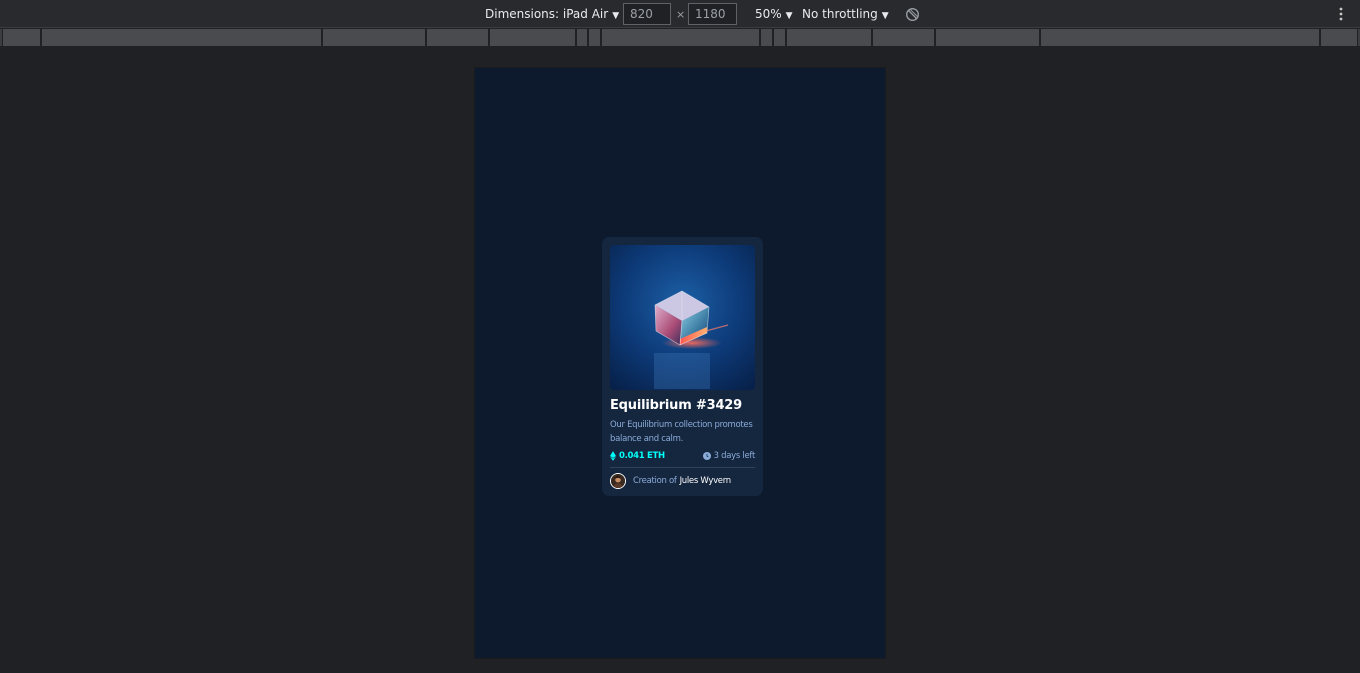  I want to click on ethereum-icon, so click(613, 456).